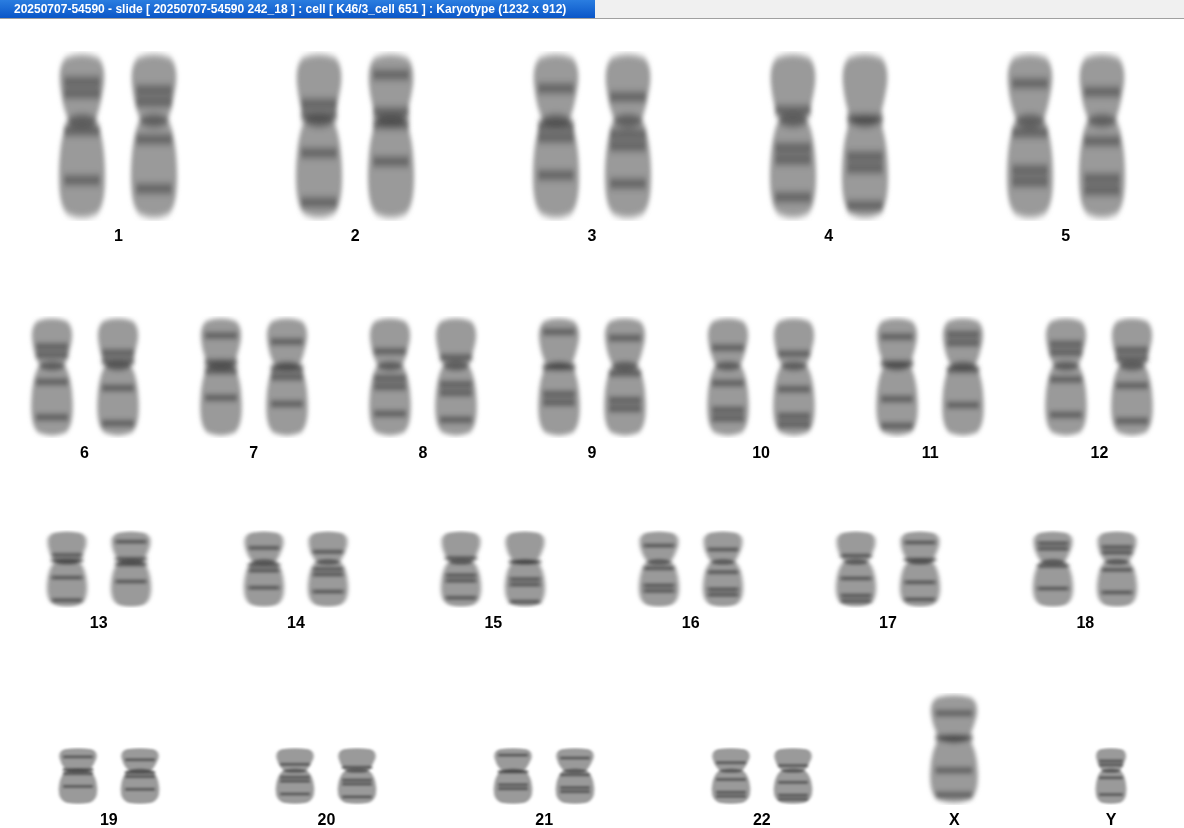 The width and height of the screenshot is (1184, 828). Describe the element at coordinates (493, 623) in the screenshot. I see `chromosome-number: 15` at that location.